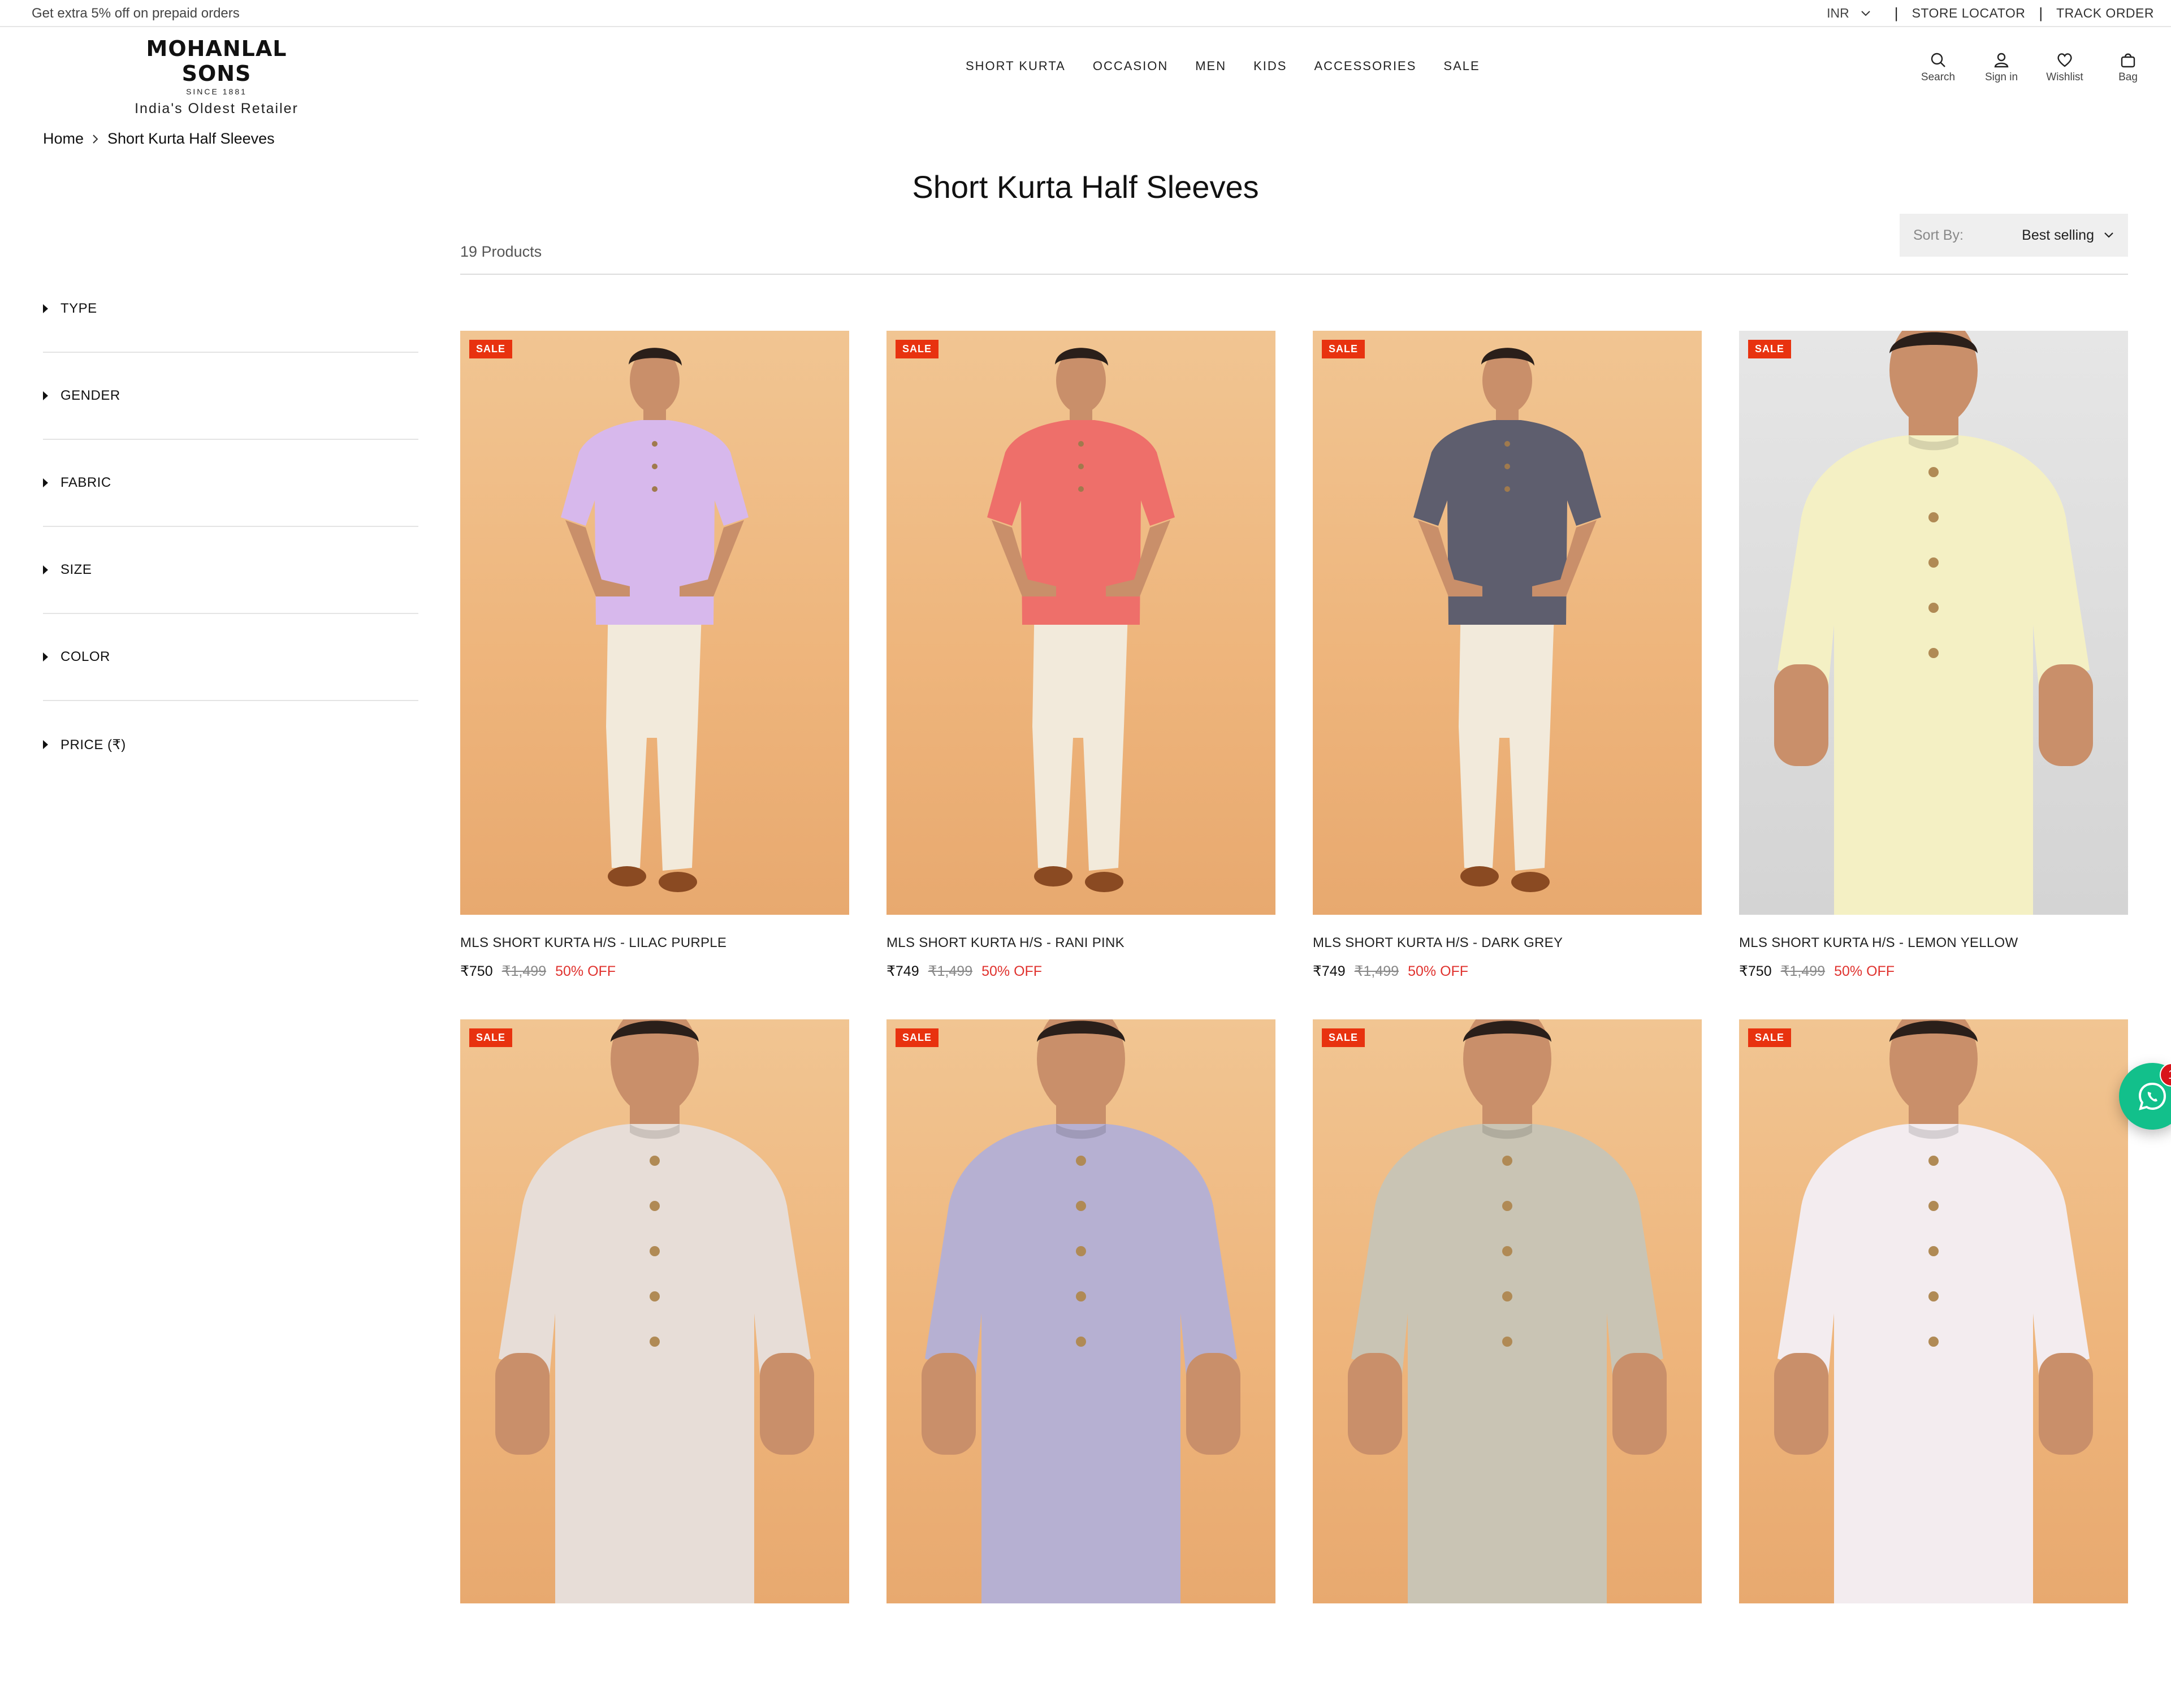 This screenshot has width=2171, height=1708. I want to click on wishlist-button: Wishlist, so click(2064, 67).